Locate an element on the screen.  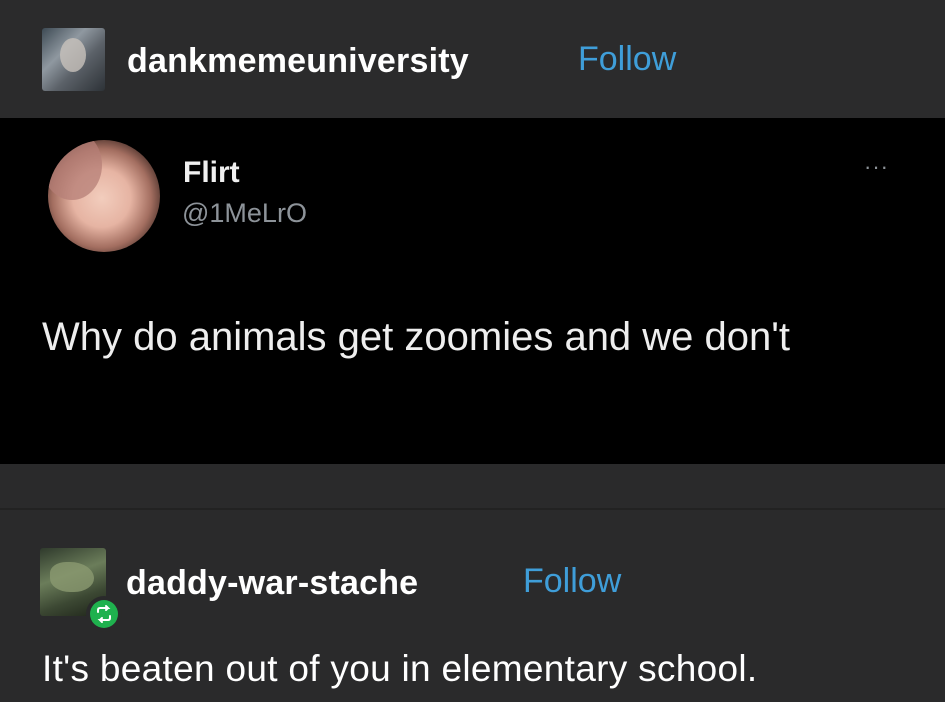
reblog-icon is located at coordinates (104, 614).